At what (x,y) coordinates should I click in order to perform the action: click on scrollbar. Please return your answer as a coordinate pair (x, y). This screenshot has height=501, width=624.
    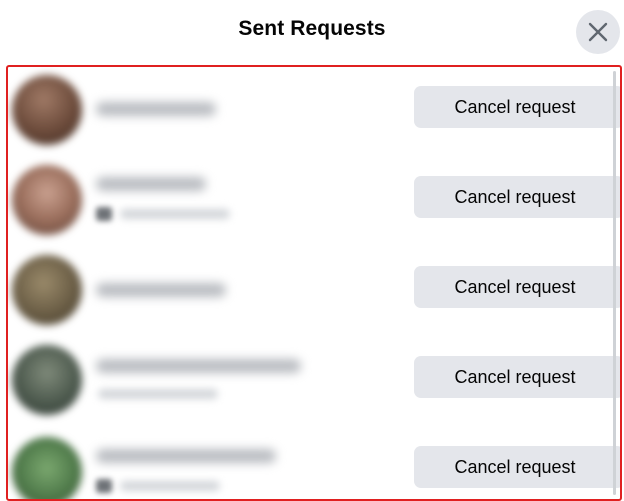
    Looking at the image, I should click on (614, 283).